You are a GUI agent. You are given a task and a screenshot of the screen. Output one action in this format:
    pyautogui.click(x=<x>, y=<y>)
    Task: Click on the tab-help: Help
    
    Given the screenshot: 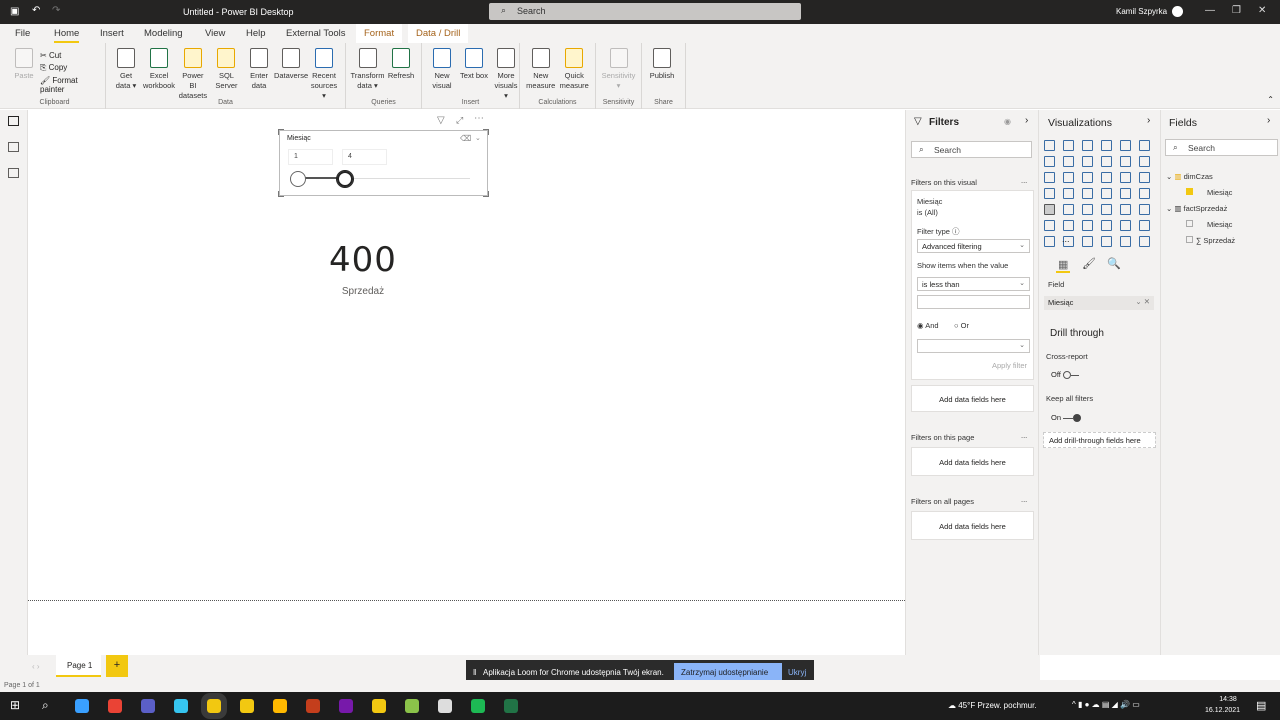 What is the action you would take?
    pyautogui.click(x=256, y=33)
    